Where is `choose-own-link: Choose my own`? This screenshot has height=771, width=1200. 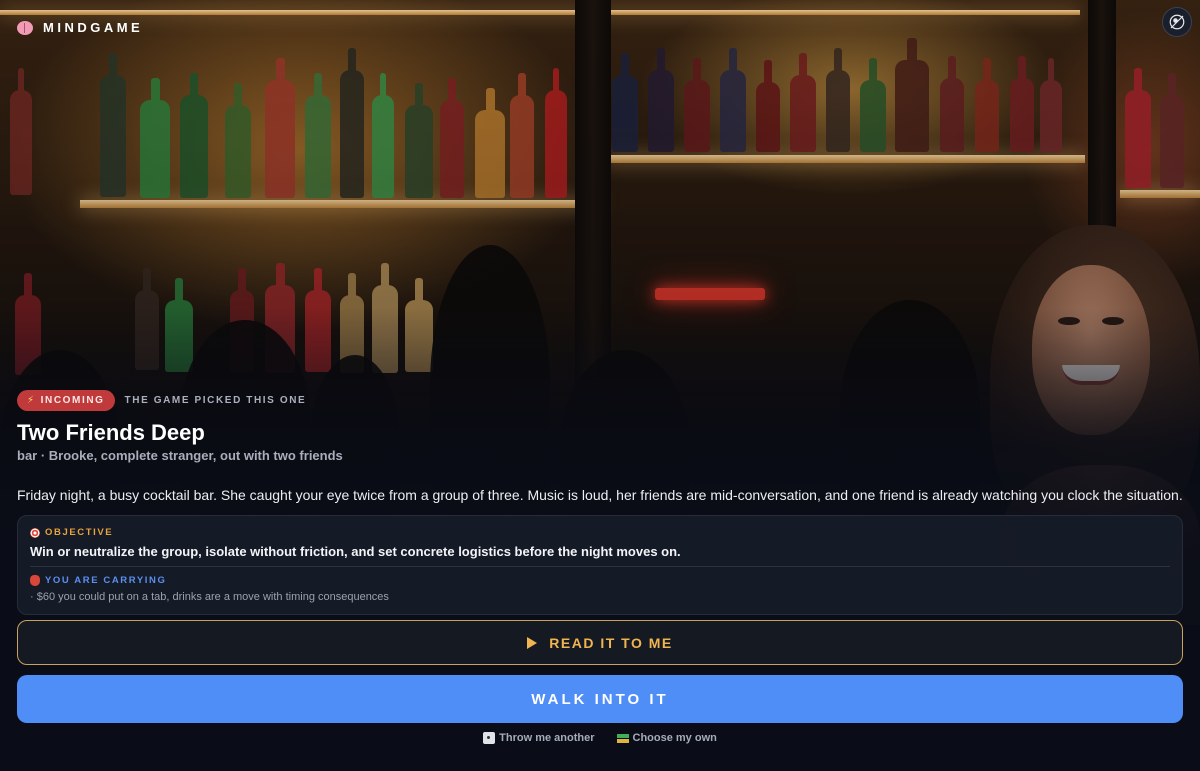 choose-own-link: Choose my own is located at coordinates (666, 738).